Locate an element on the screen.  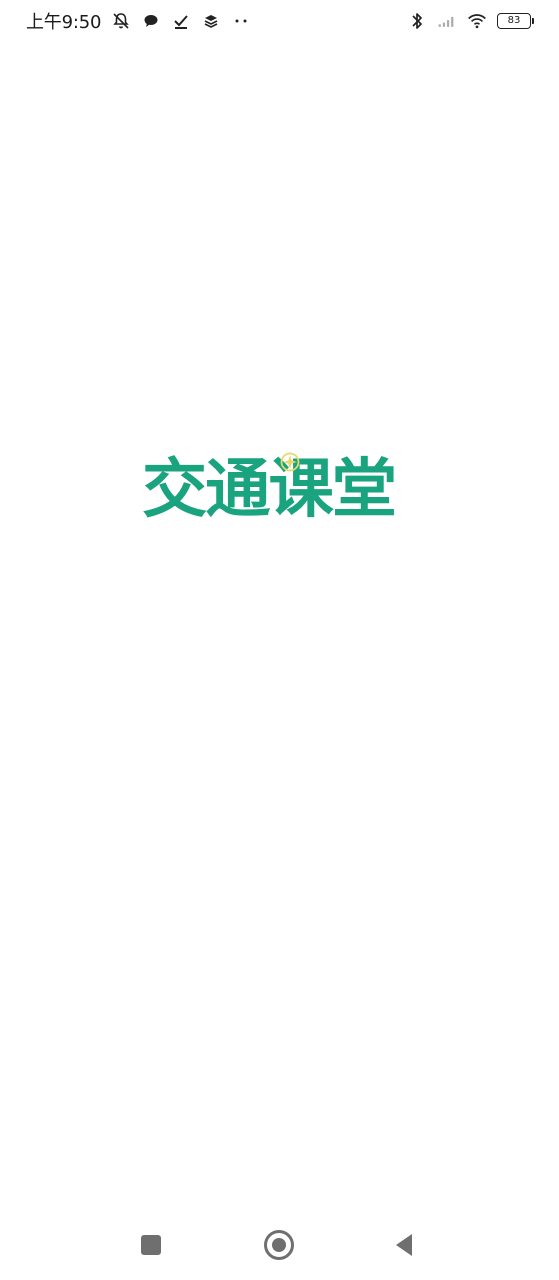
status-bar-left: 上午9:50 is located at coordinates (138, 21).